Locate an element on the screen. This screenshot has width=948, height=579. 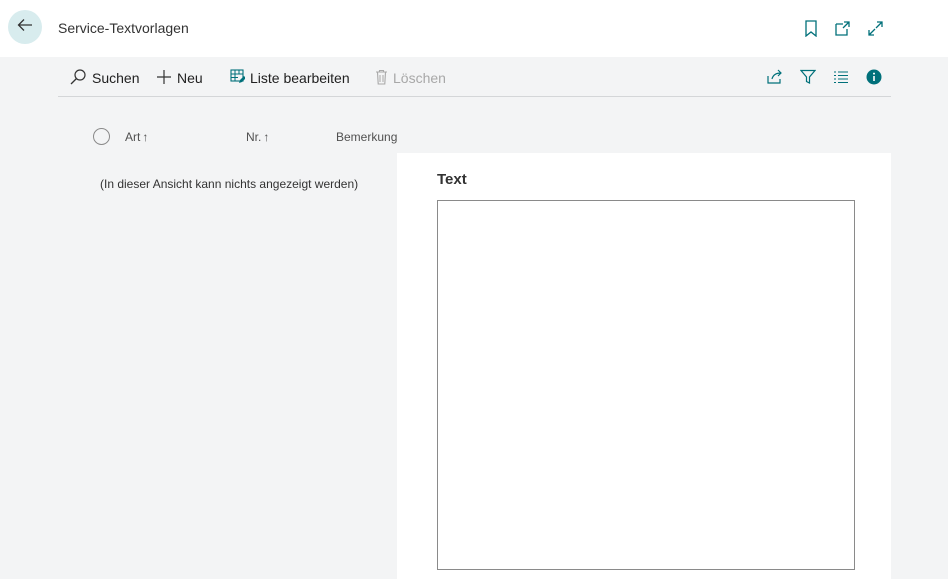
search-label: Suchen is located at coordinates (116, 78).